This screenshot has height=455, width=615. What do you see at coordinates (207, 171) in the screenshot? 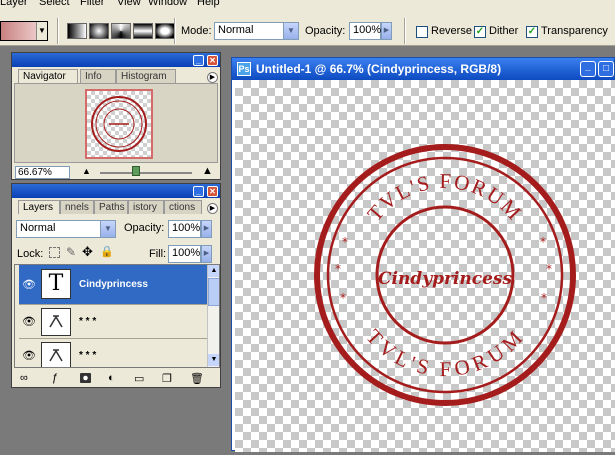
I see `zoom-in-icon: ▲` at bounding box center [207, 171].